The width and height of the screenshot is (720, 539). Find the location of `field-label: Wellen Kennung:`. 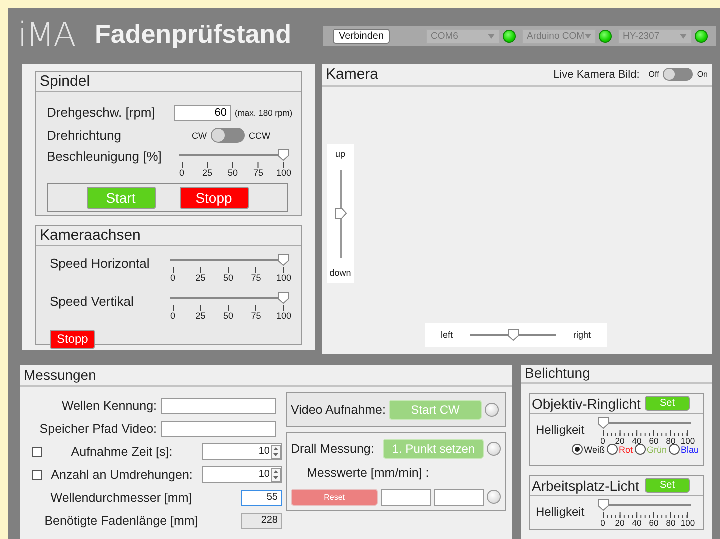

field-label: Wellen Kennung: is located at coordinates (109, 405).